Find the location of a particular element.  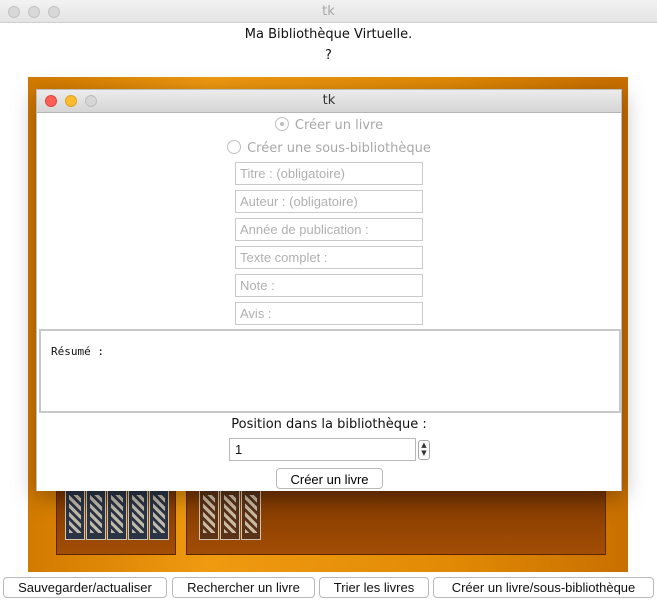

dialog-title: tk is located at coordinates (329, 100).